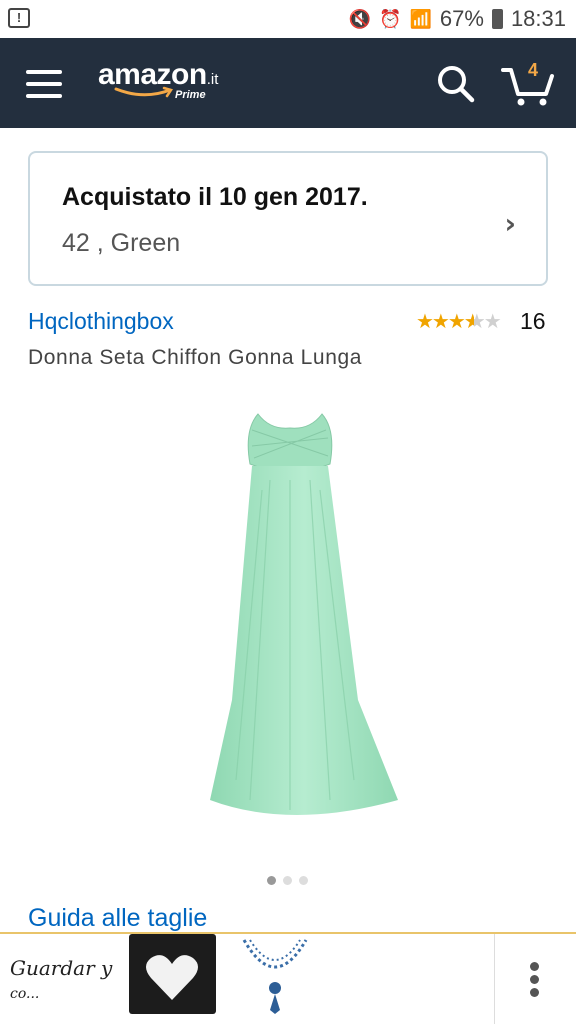  What do you see at coordinates (536, 982) in the screenshot?
I see `more-options-icon` at bounding box center [536, 982].